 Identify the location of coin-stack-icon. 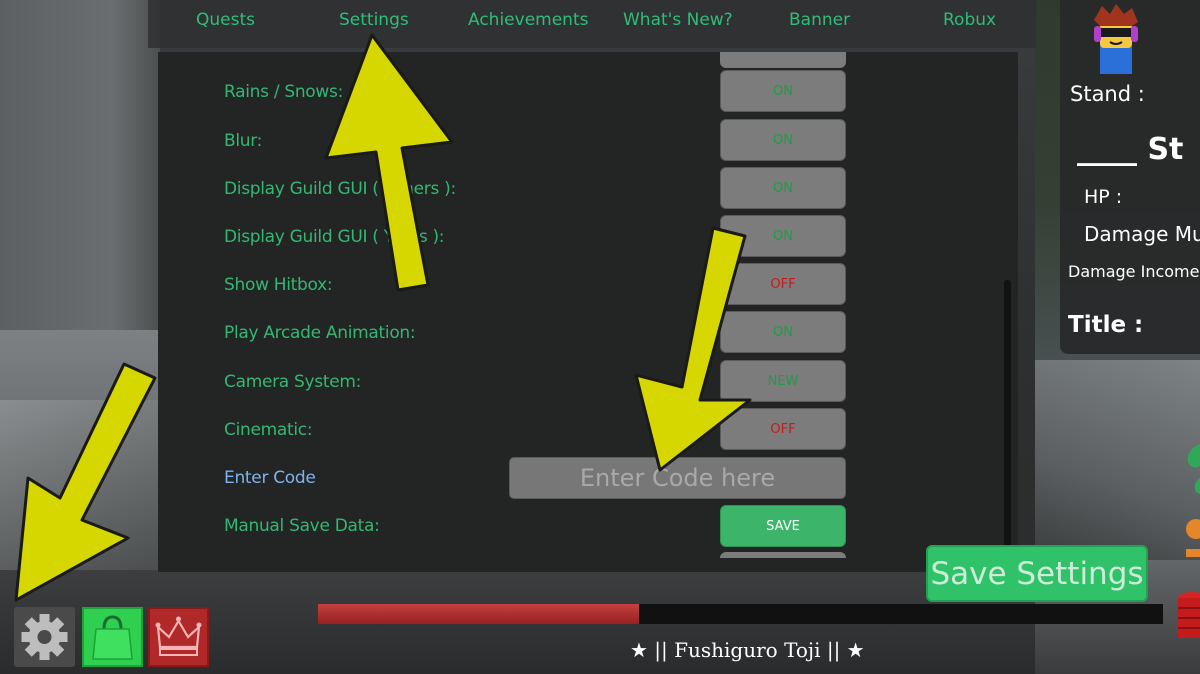
(1186, 618).